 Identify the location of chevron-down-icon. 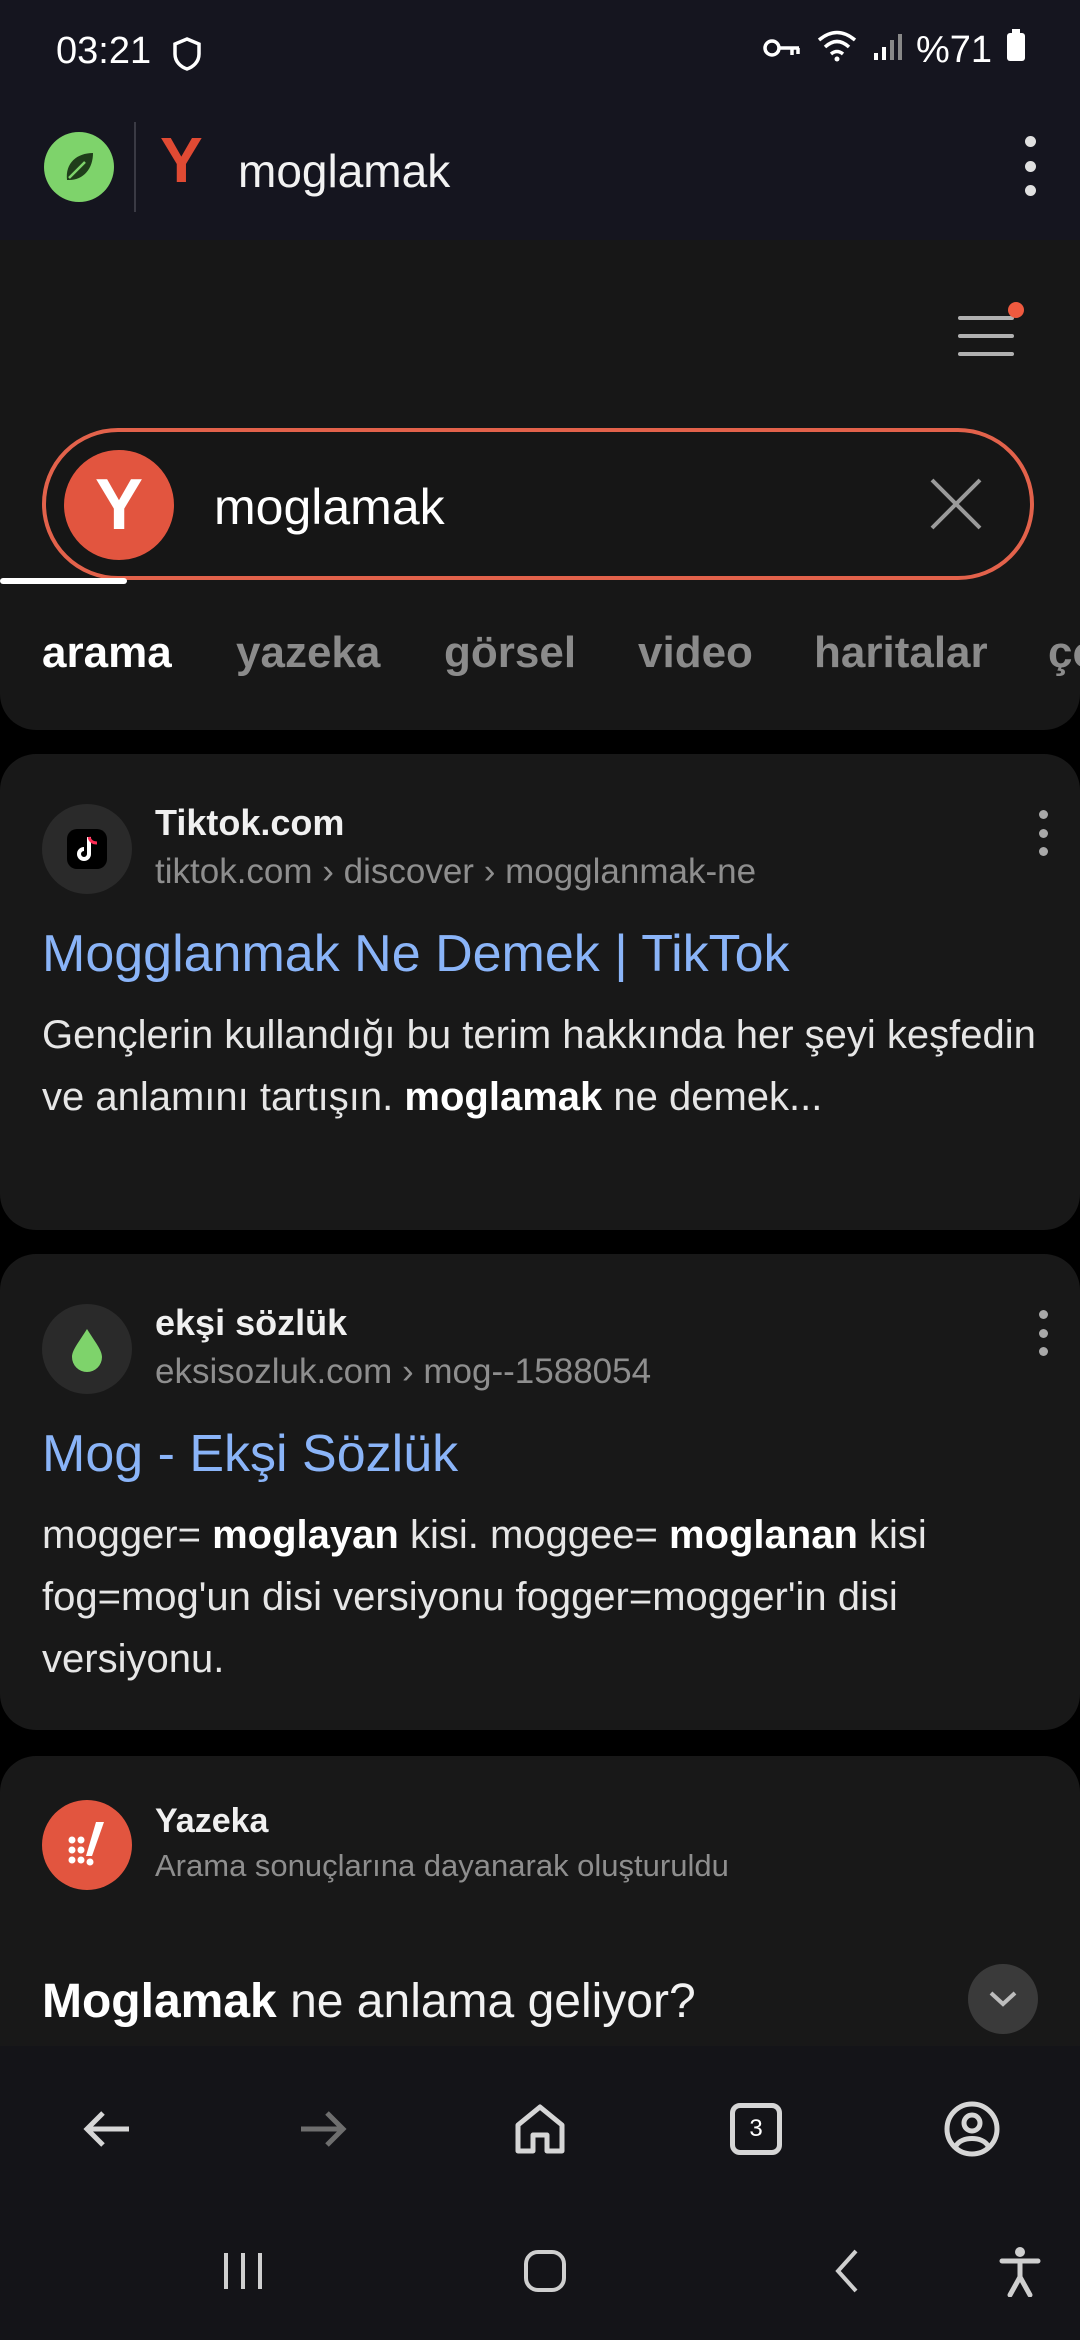
(1003, 1999).